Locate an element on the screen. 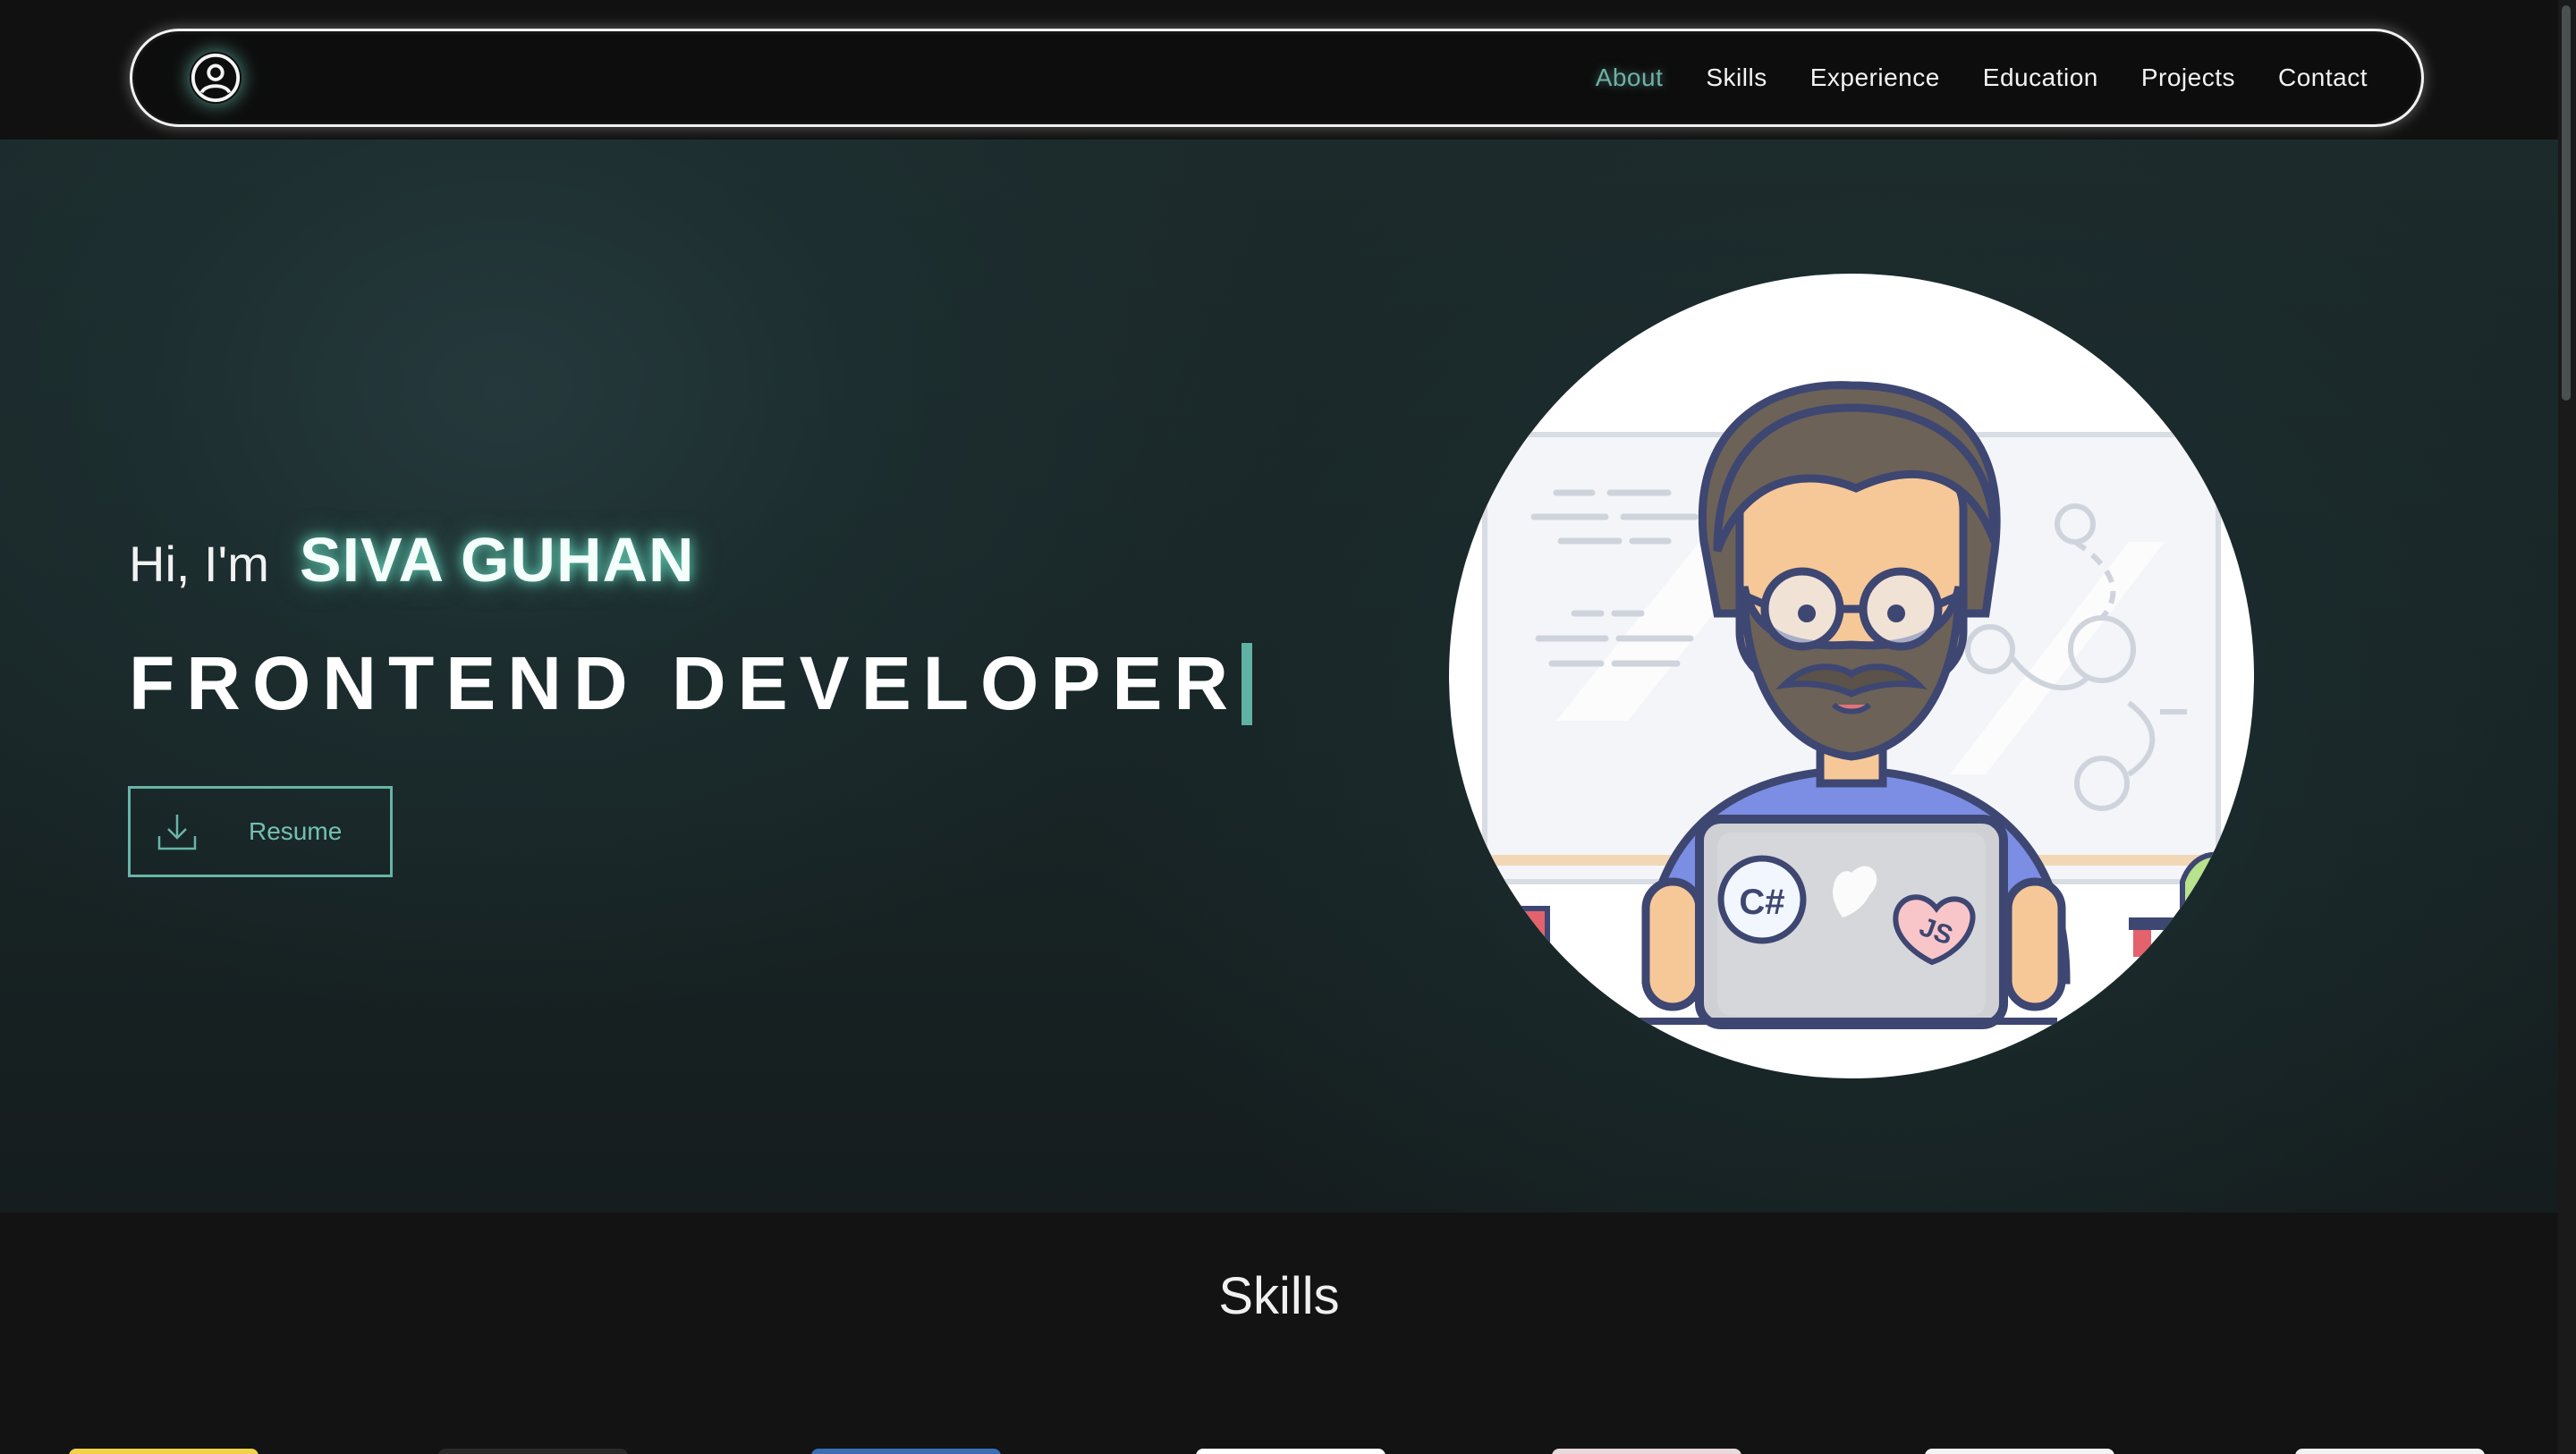 The image size is (2576, 1454). nav-link-skills: Skills is located at coordinates (1736, 77).